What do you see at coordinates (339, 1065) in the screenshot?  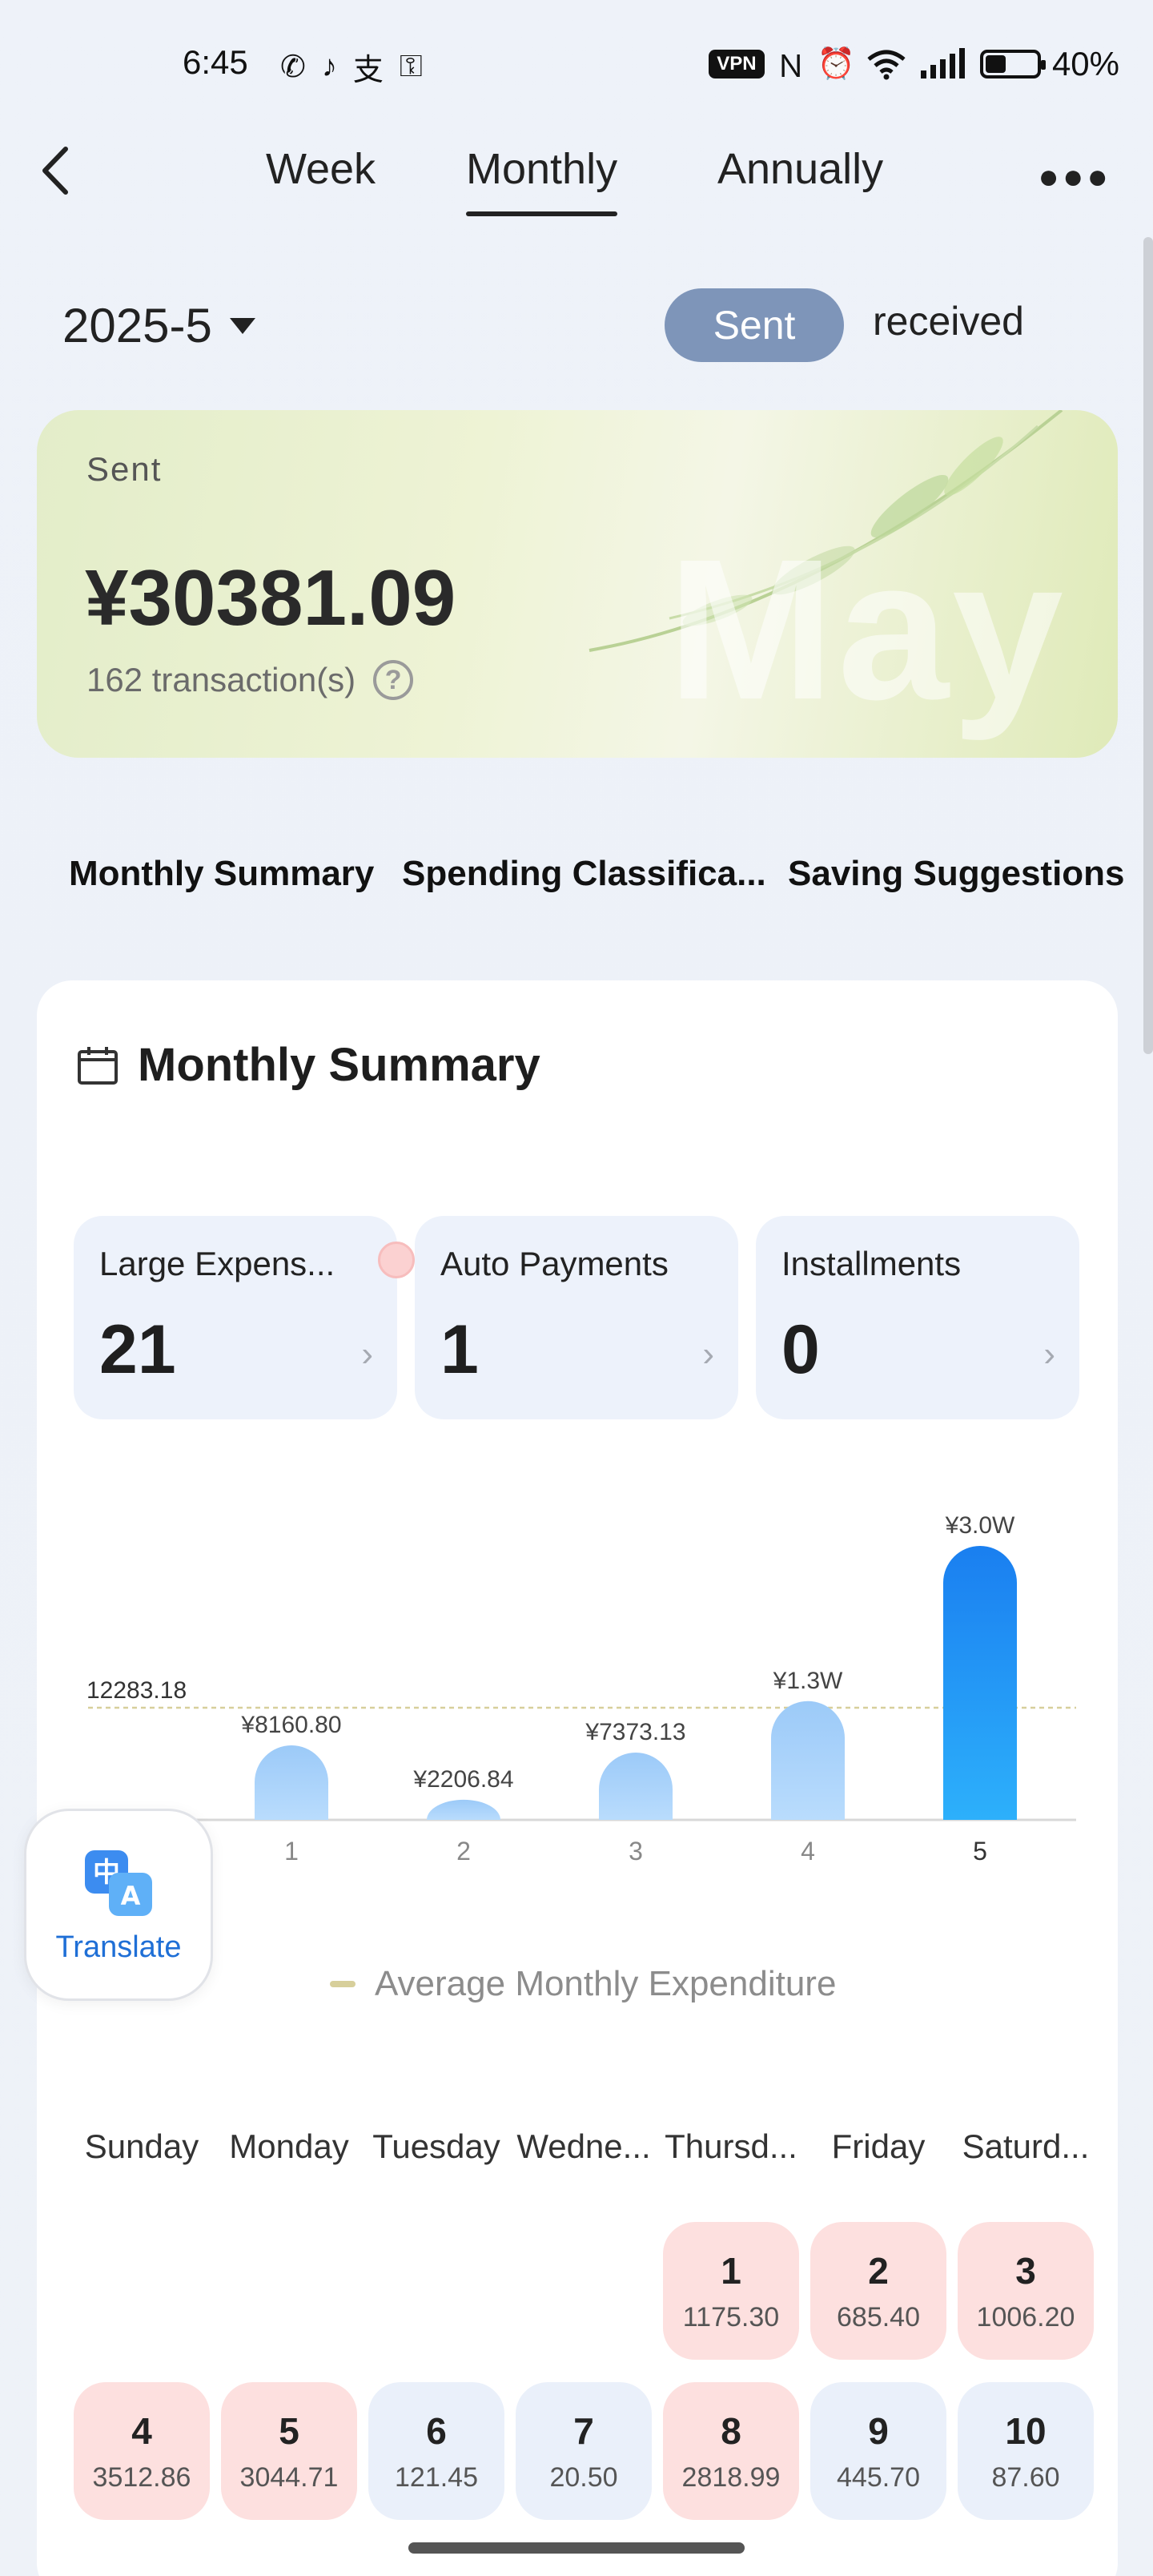 I see `summary-title: Monthly Summary` at bounding box center [339, 1065].